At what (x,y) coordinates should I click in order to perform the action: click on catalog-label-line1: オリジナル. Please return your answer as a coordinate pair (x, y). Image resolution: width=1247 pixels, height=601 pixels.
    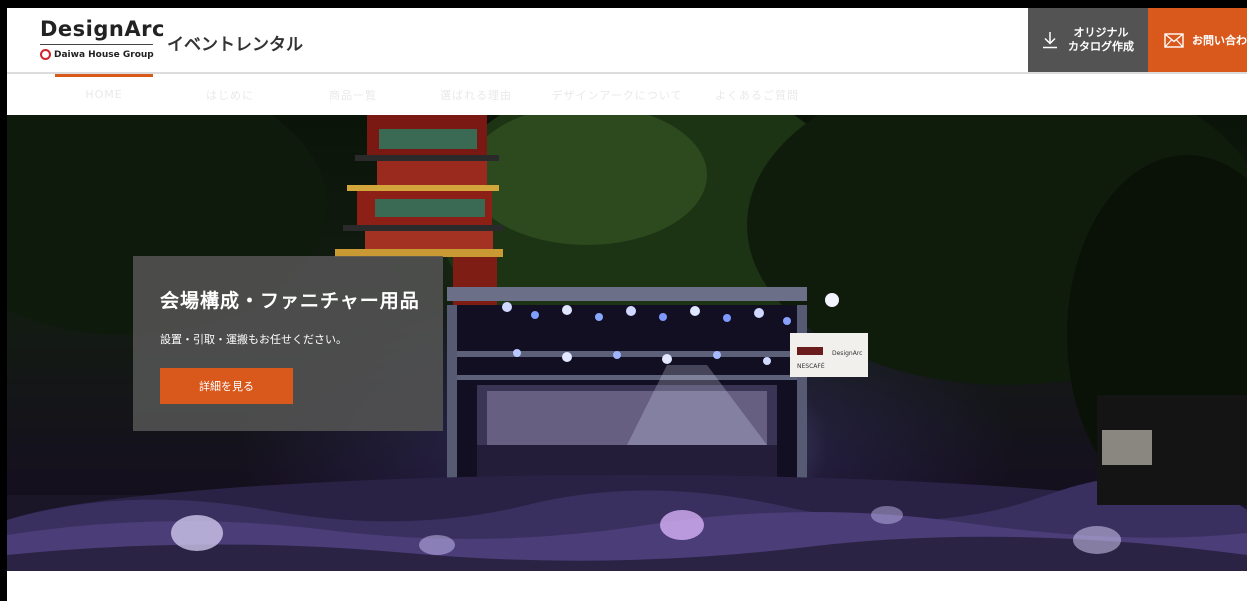
    Looking at the image, I should click on (1101, 32).